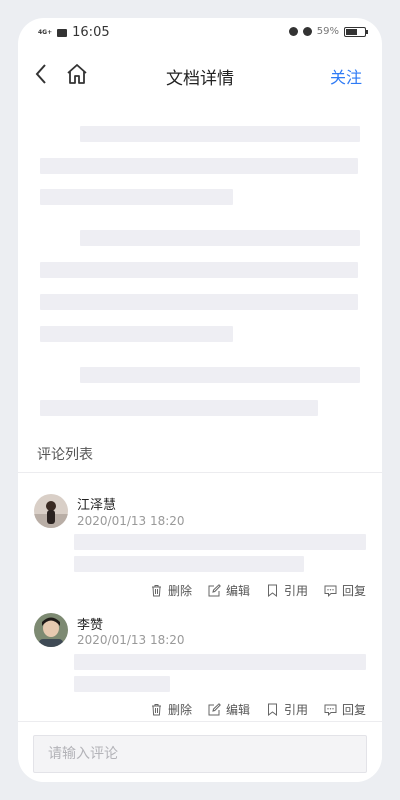  I want to click on comment-input-bar, so click(200, 752).